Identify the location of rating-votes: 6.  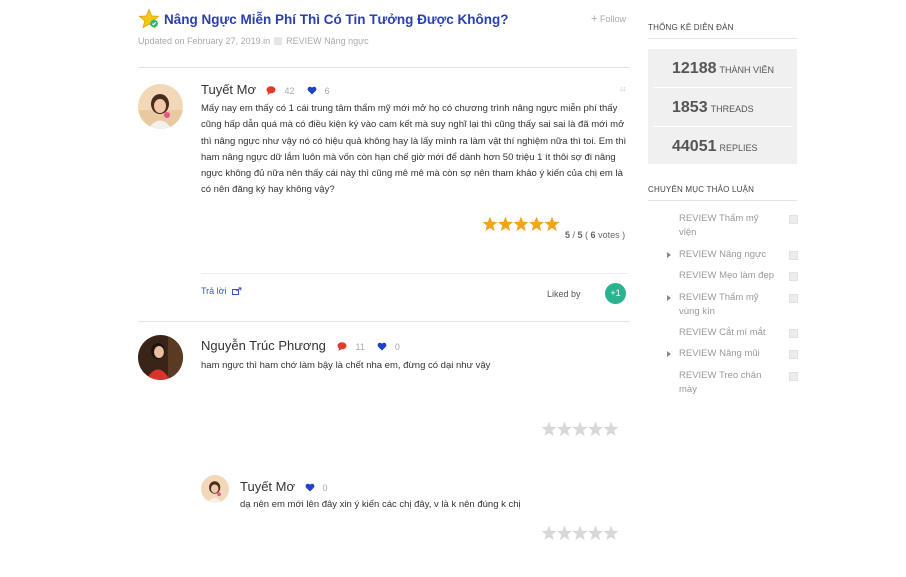
(593, 235).